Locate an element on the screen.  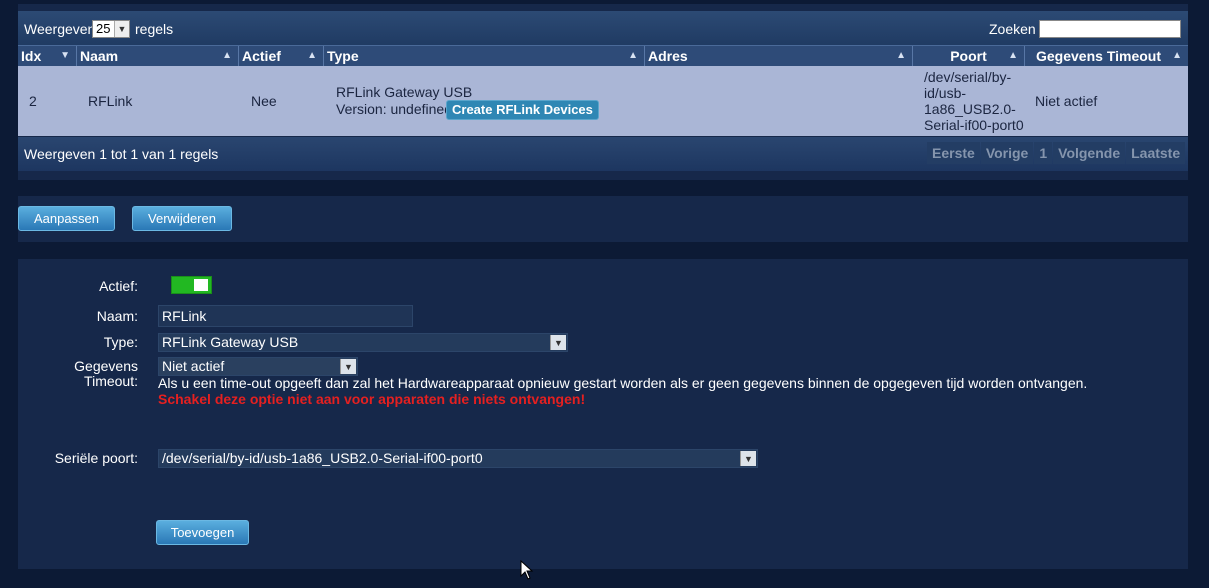
pager-next: Volgende is located at coordinates (1089, 153).